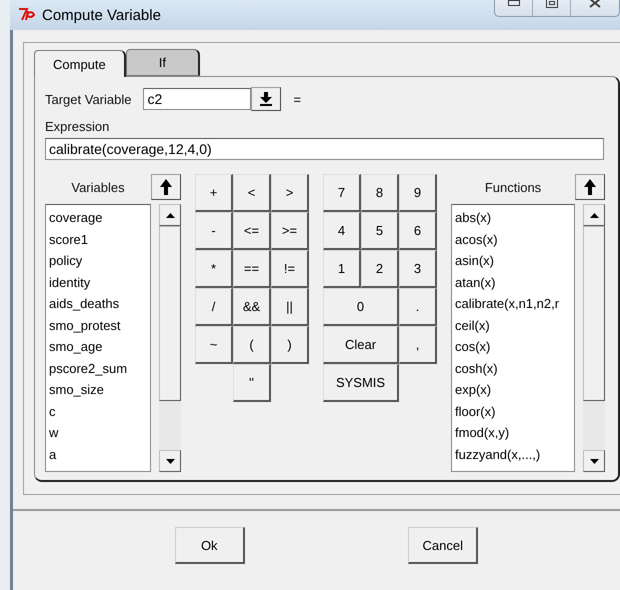 This screenshot has width=620, height=590. What do you see at coordinates (98, 325) in the screenshot?
I see `list-item: smo_protest` at bounding box center [98, 325].